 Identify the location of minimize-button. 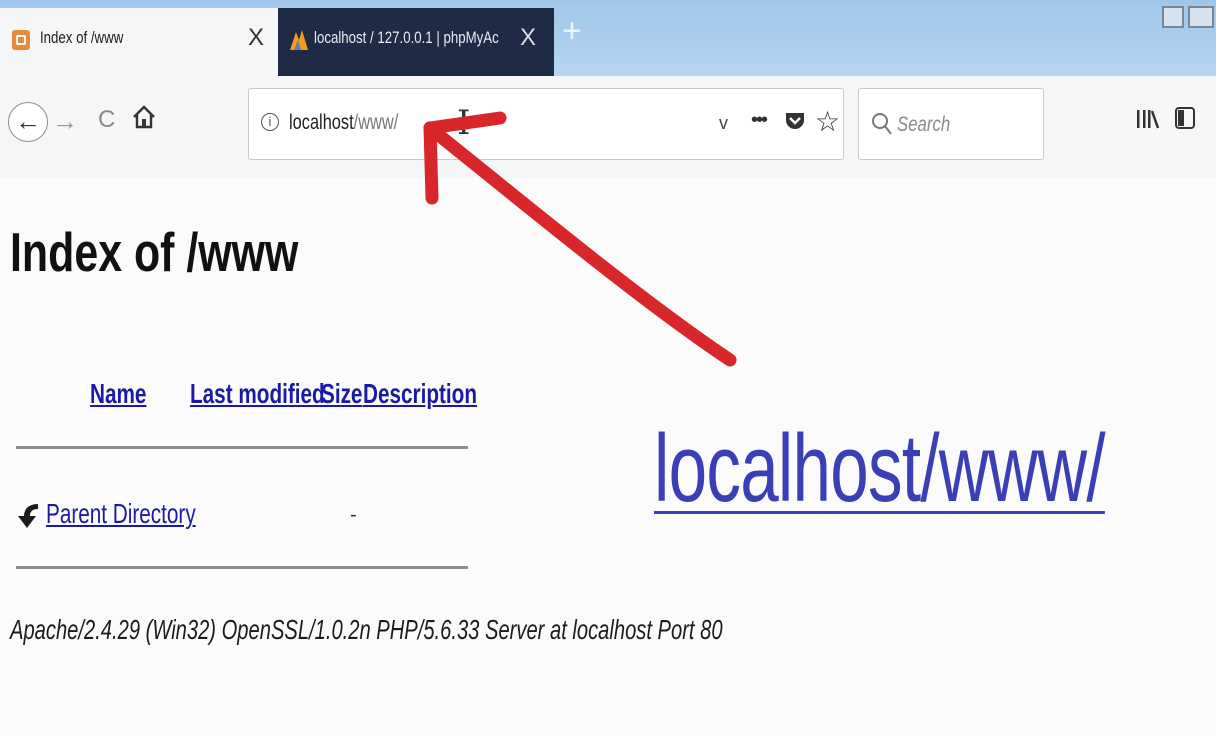
(1173, 17).